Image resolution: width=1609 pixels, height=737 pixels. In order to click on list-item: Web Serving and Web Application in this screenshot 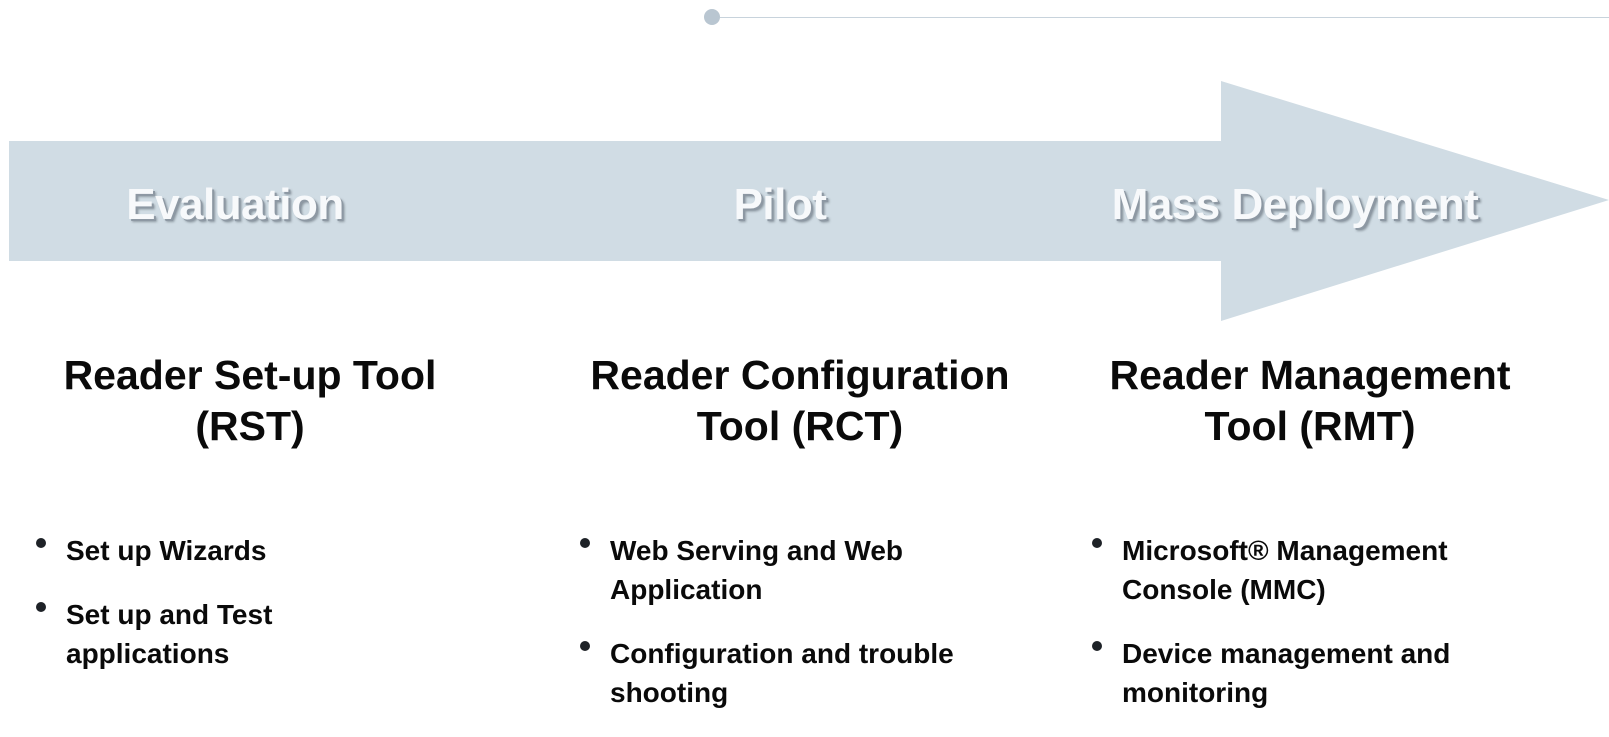, I will do `click(800, 570)`.